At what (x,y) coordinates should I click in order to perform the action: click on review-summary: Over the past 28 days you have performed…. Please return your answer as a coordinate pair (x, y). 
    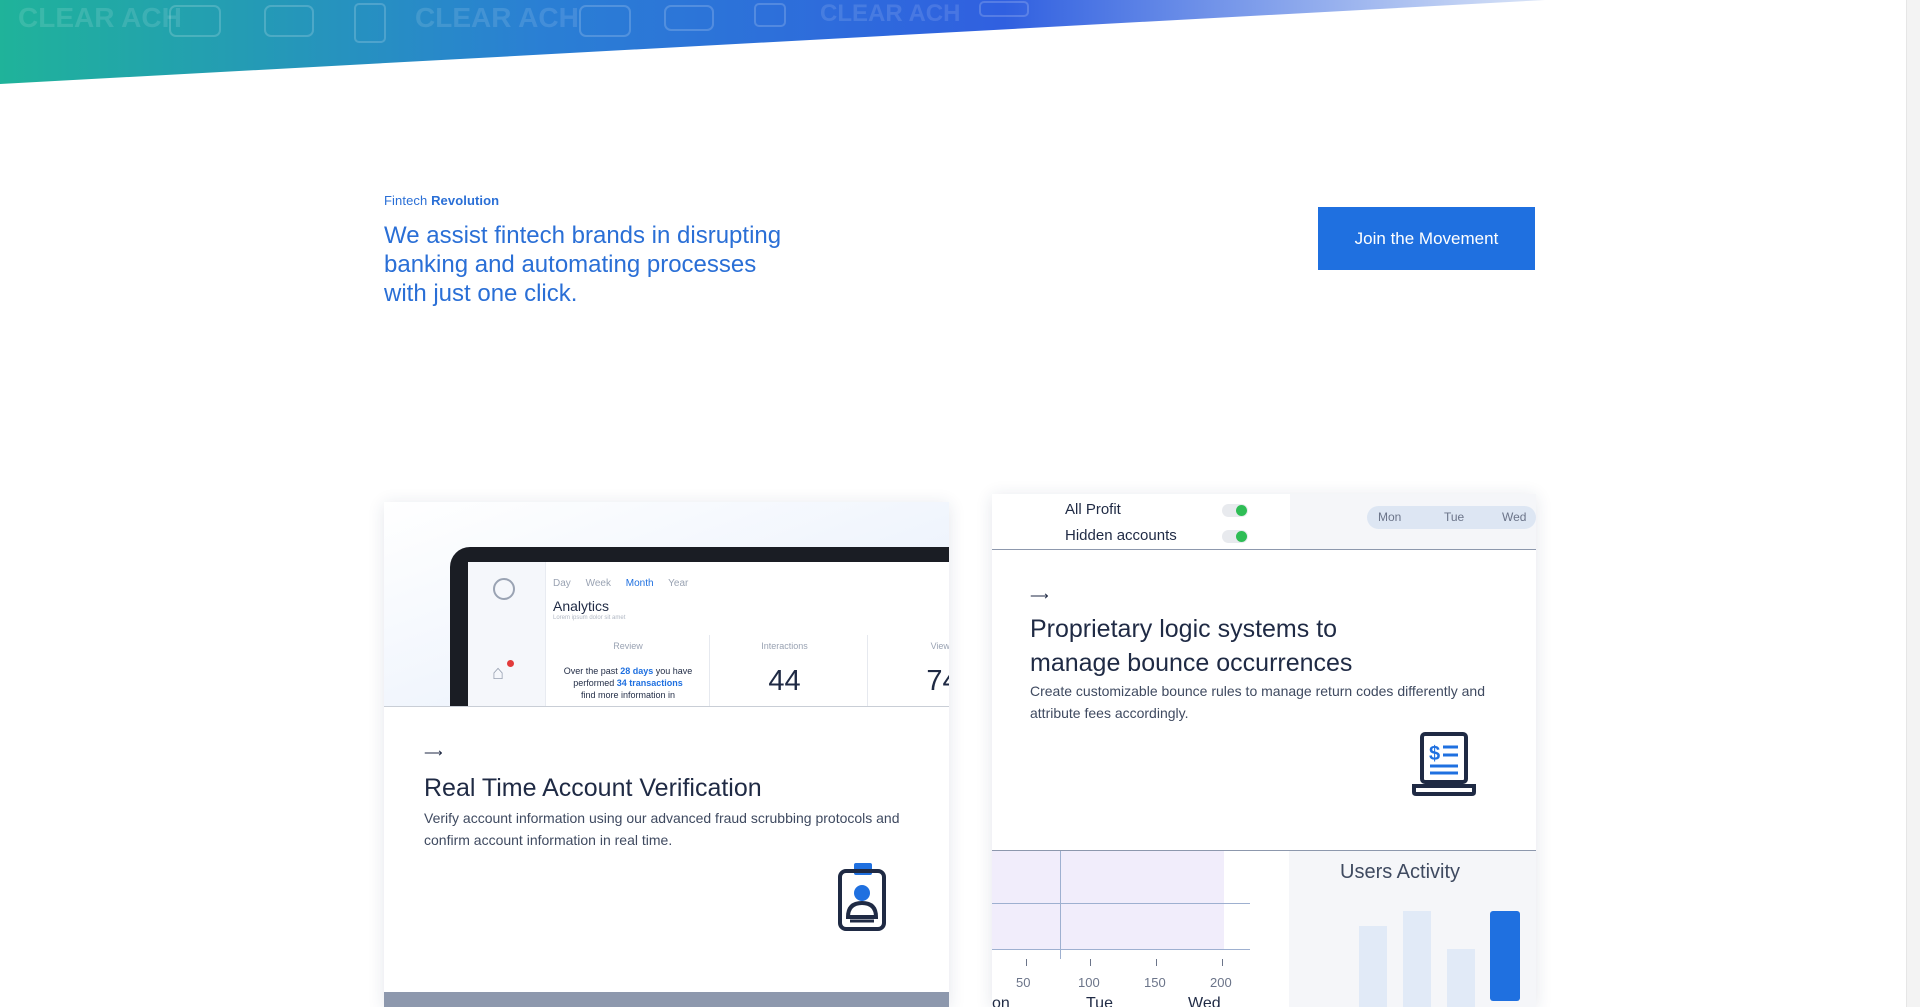
    Looking at the image, I should click on (628, 683).